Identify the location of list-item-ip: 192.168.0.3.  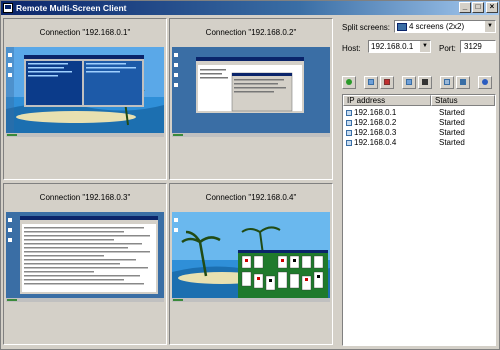
(375, 132).